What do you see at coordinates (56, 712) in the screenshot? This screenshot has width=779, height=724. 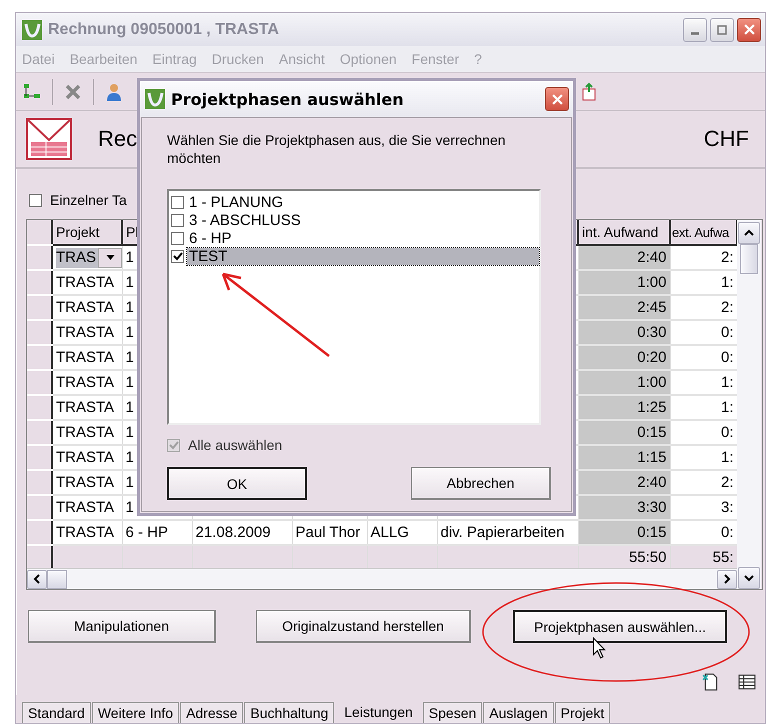 I see `tab: Standard` at bounding box center [56, 712].